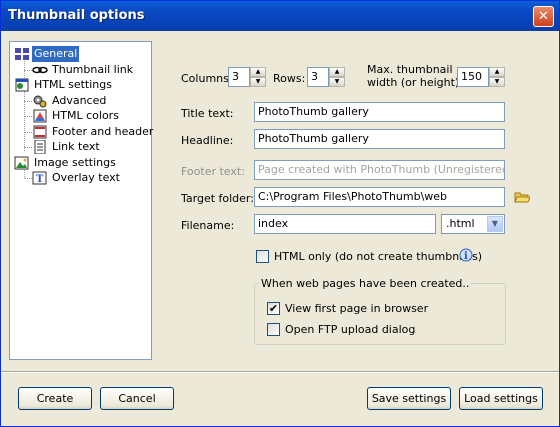 This screenshot has height=427, width=560. I want to click on columns-spinner: ▲ ▼, so click(258, 77).